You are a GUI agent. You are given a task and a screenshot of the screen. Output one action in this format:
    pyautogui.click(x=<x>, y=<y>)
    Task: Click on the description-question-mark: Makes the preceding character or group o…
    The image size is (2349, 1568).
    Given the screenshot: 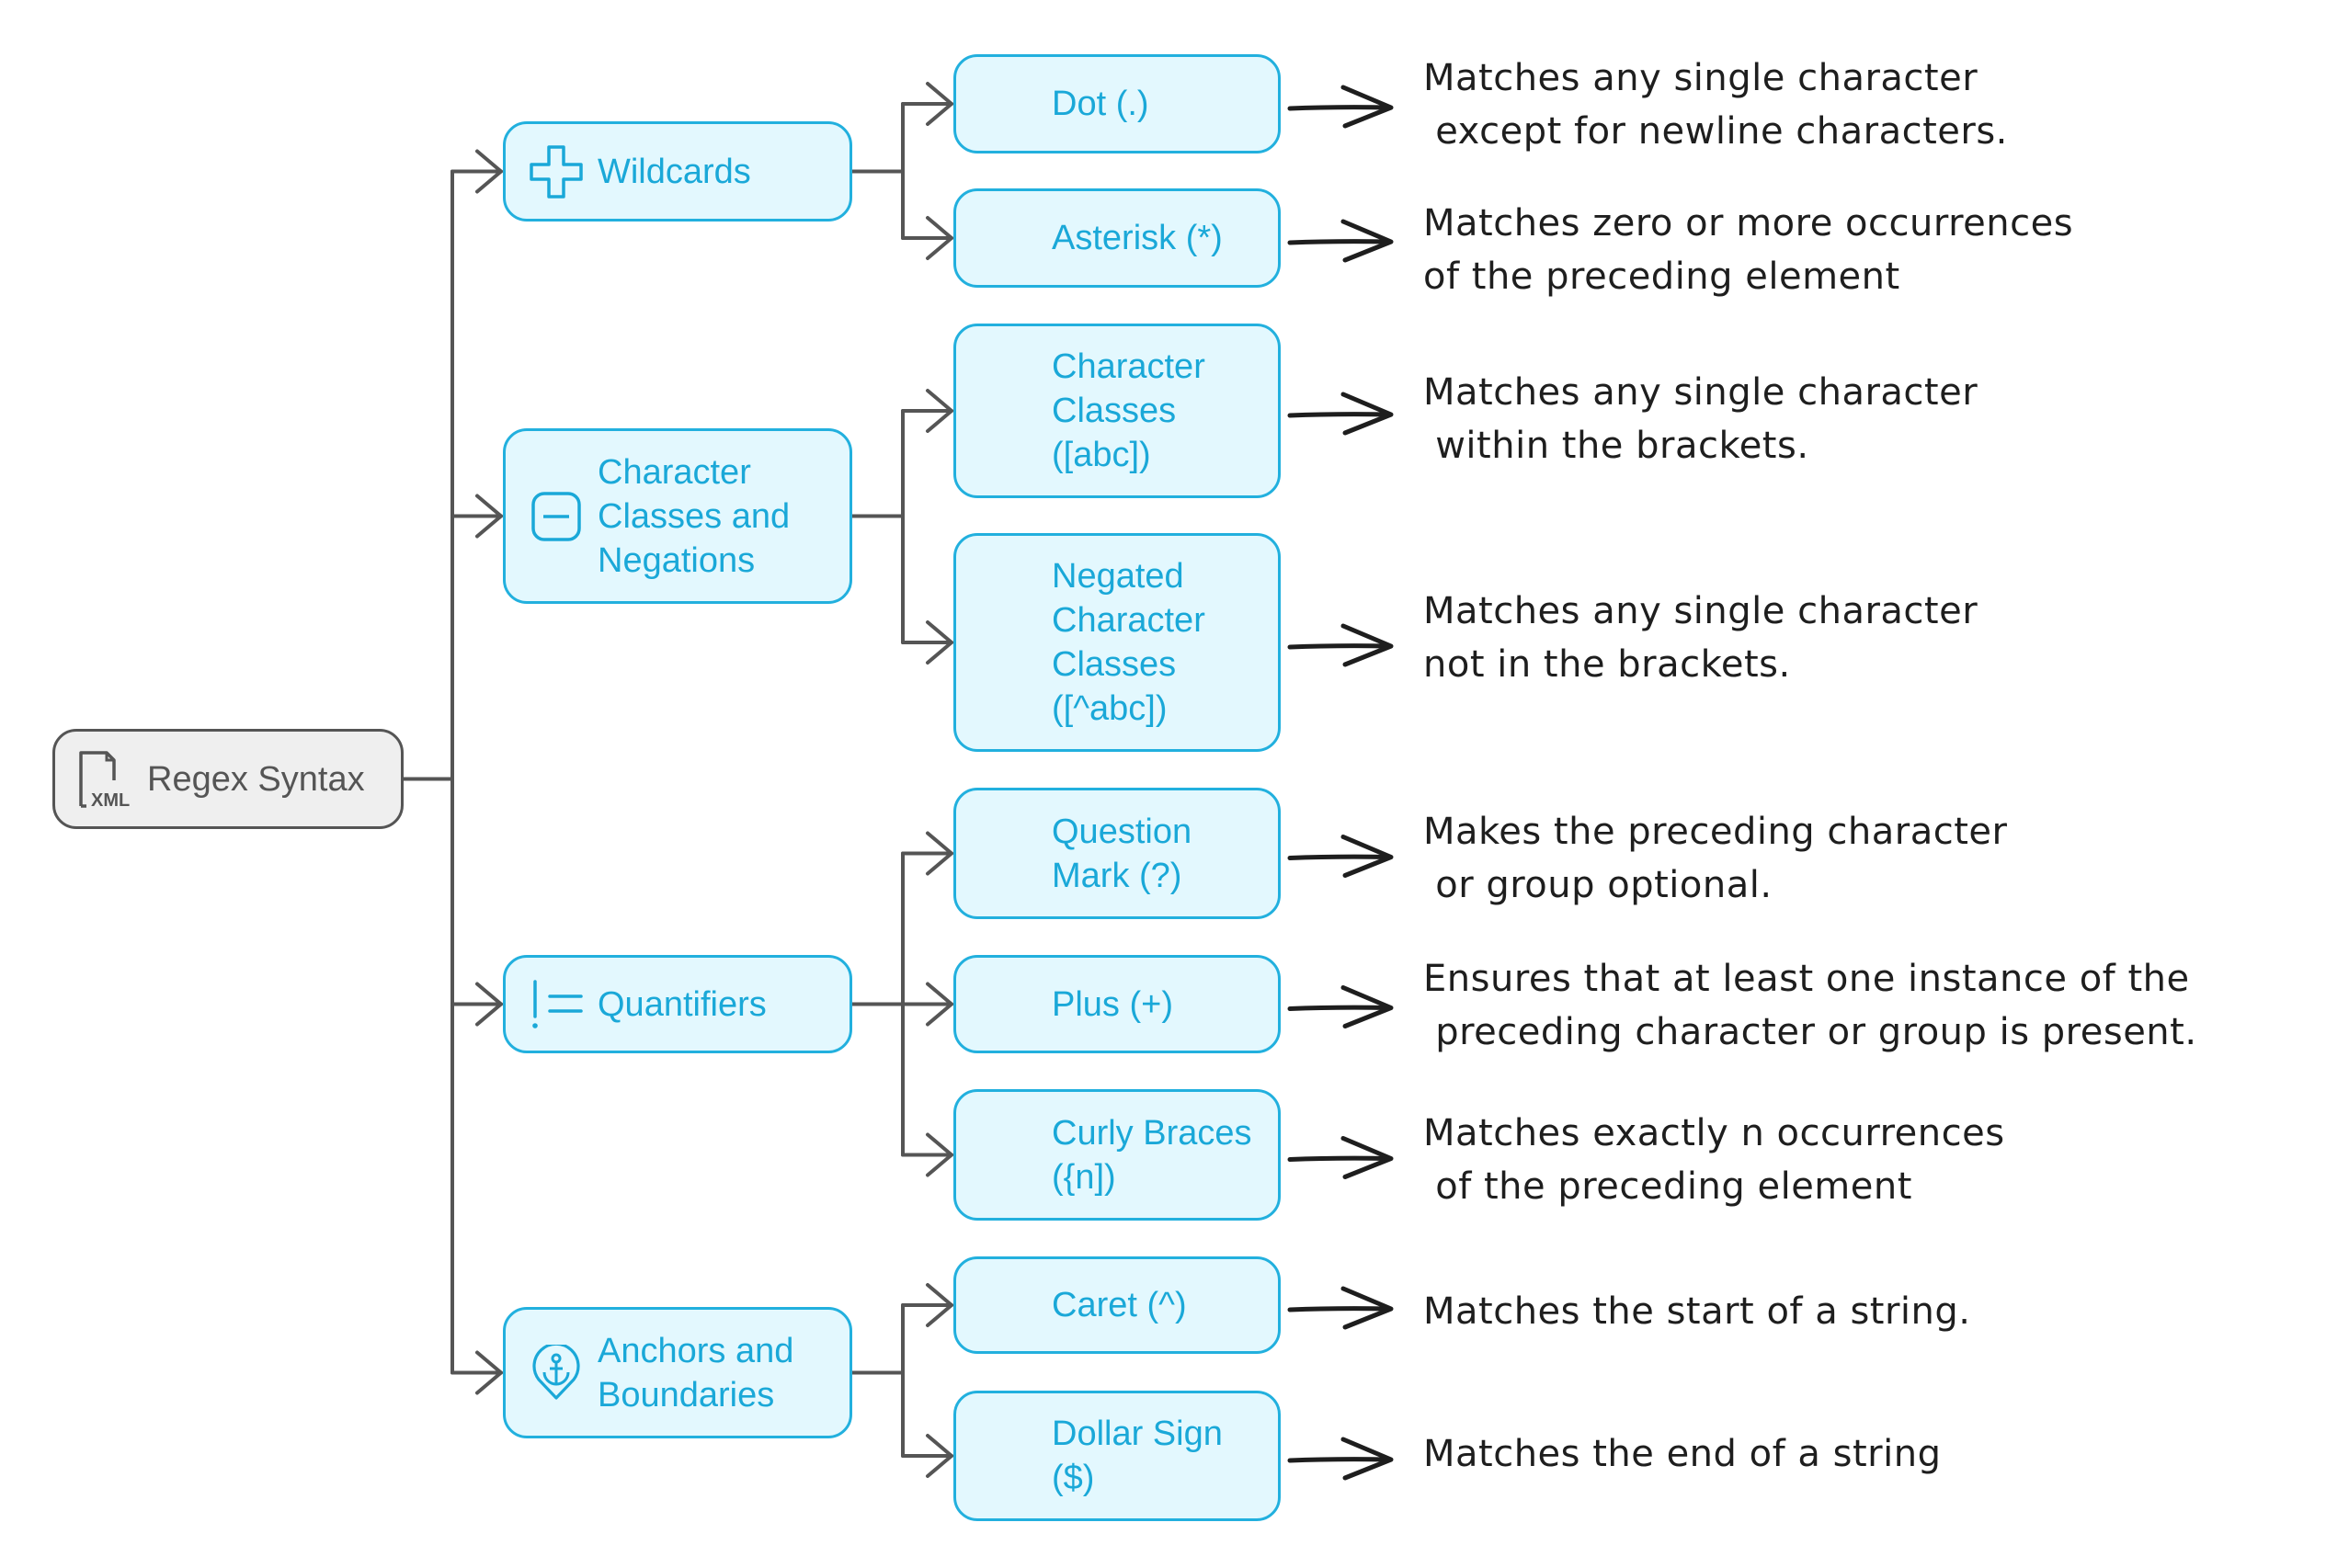 What is the action you would take?
    pyautogui.click(x=1716, y=858)
    